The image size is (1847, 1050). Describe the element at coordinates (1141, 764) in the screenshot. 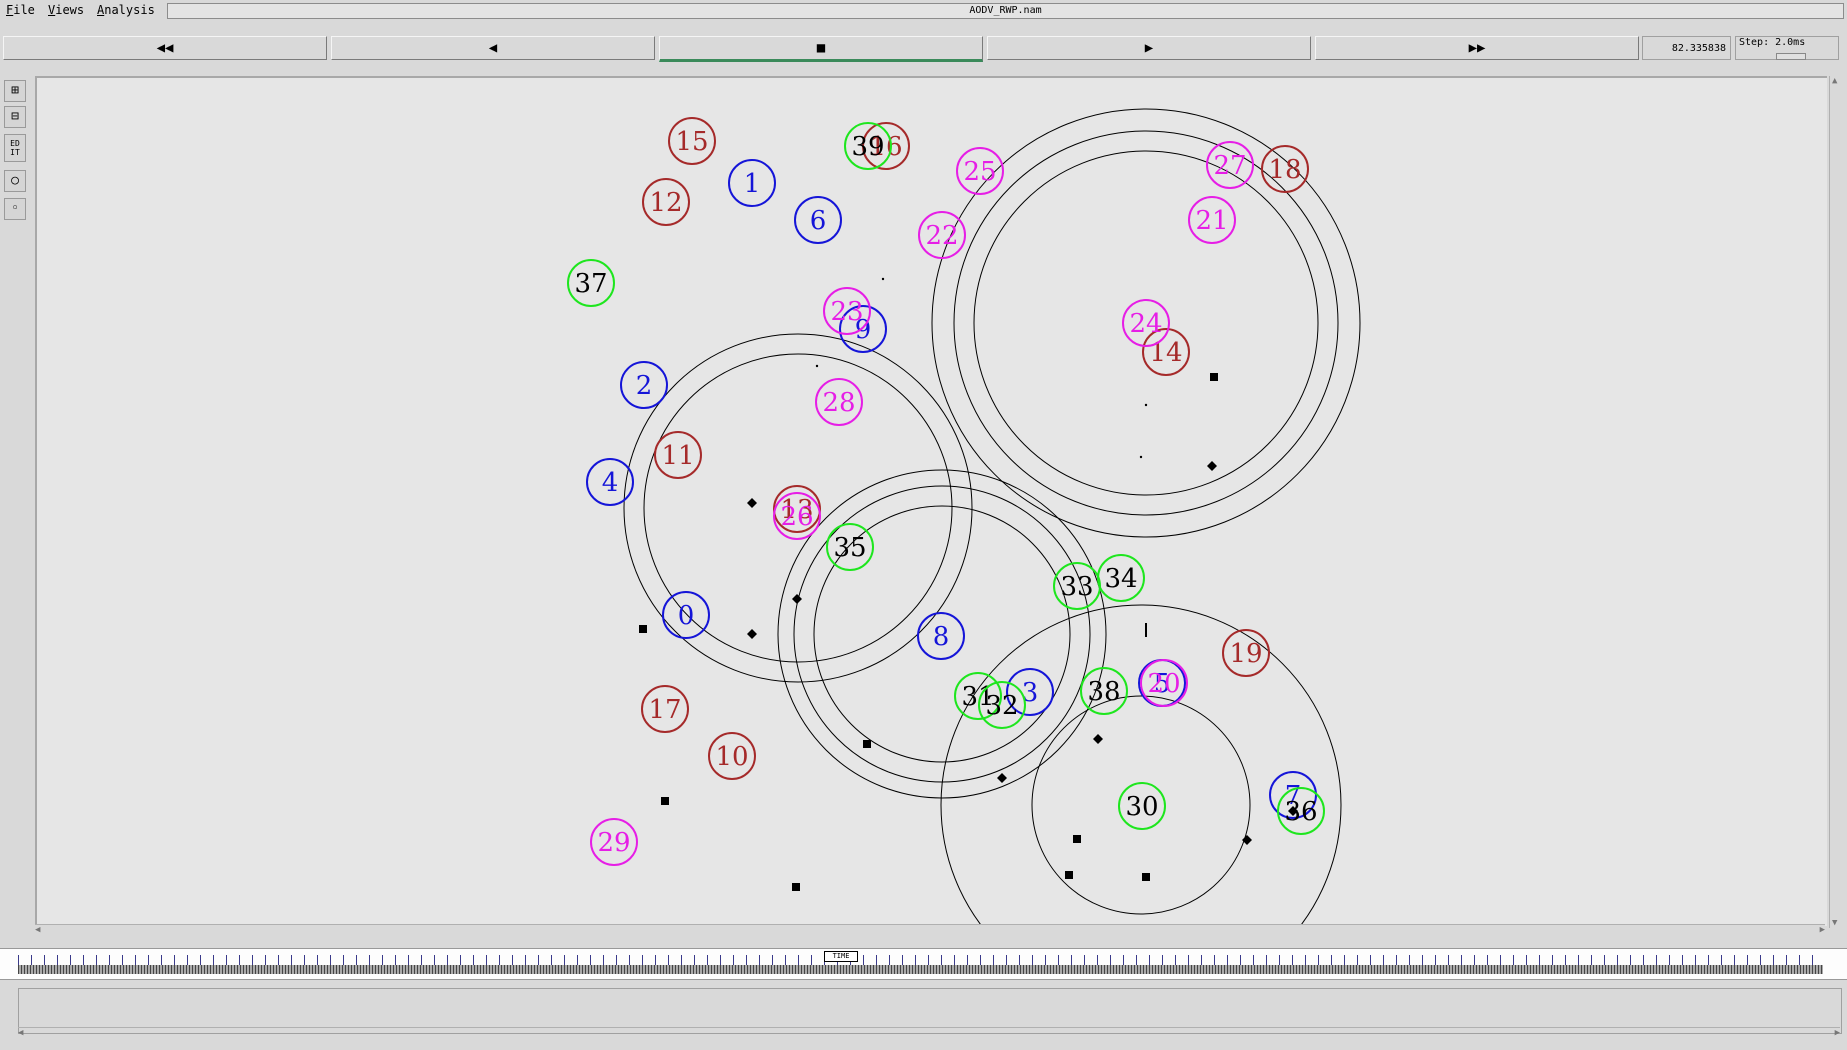

I see `transmission-ring` at that location.